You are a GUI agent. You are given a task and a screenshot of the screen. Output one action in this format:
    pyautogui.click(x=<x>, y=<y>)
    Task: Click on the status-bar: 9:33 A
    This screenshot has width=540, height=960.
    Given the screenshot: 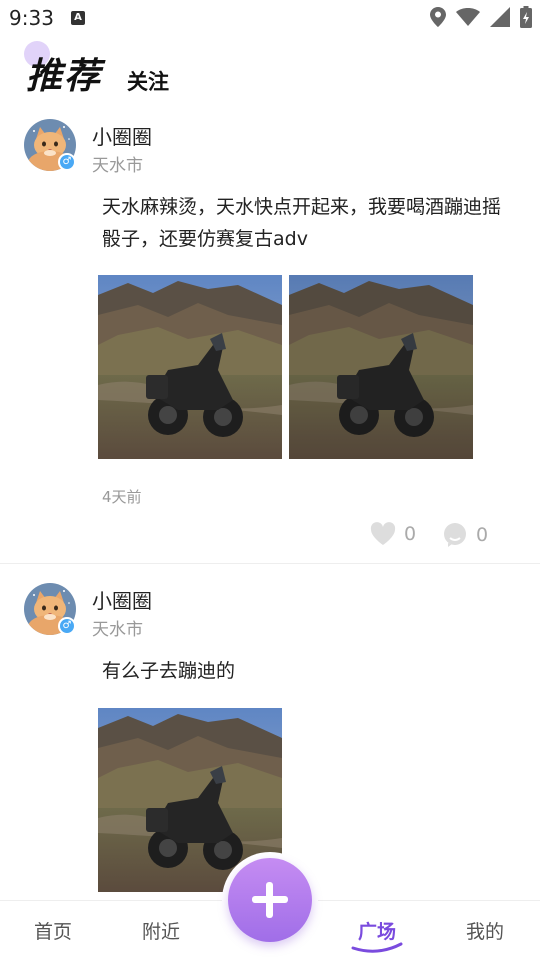 What is the action you would take?
    pyautogui.click(x=270, y=18)
    